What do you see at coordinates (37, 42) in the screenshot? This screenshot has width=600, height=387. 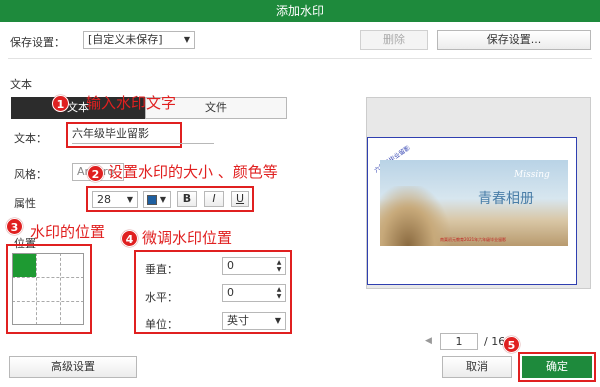 I see `save-settings-label: 保存设置：` at bounding box center [37, 42].